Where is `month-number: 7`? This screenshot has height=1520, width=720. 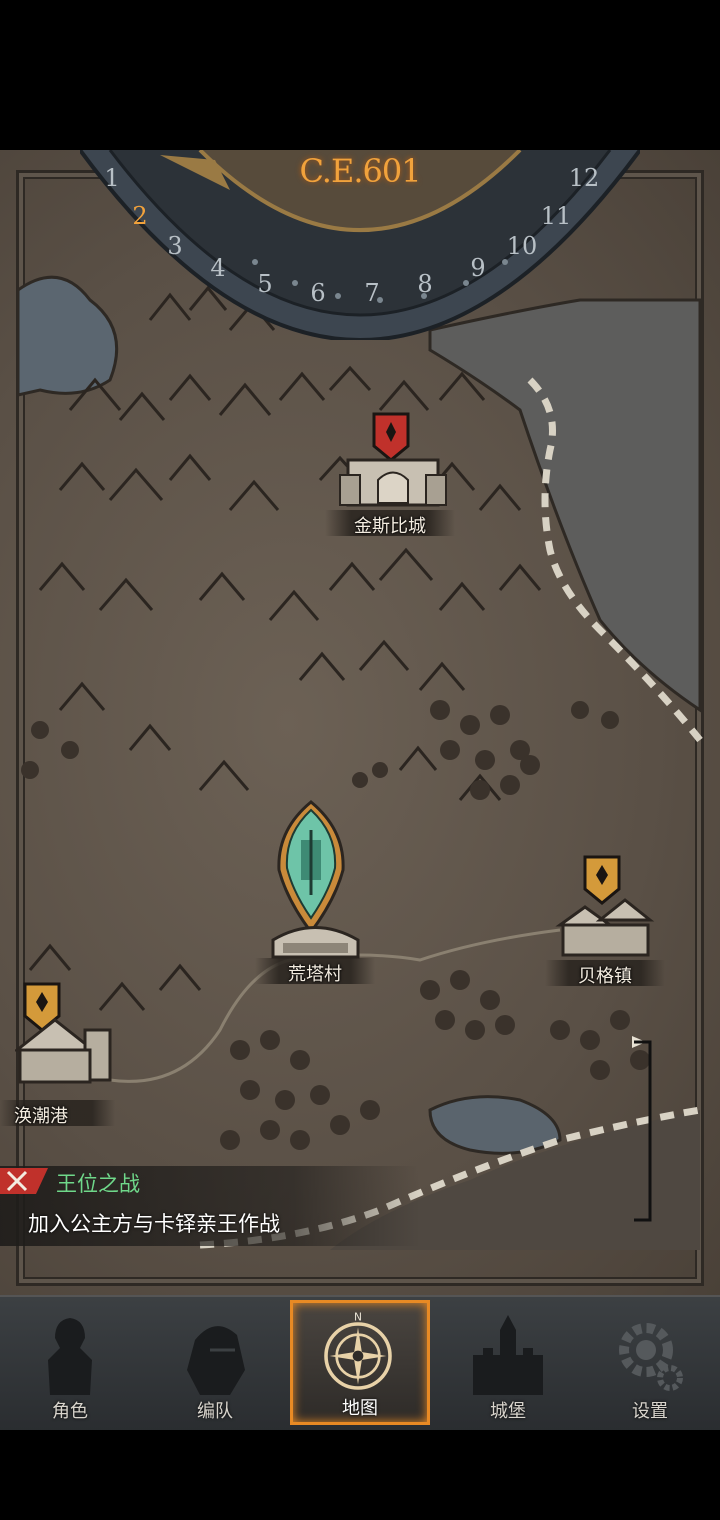 month-number: 7 is located at coordinates (372, 293).